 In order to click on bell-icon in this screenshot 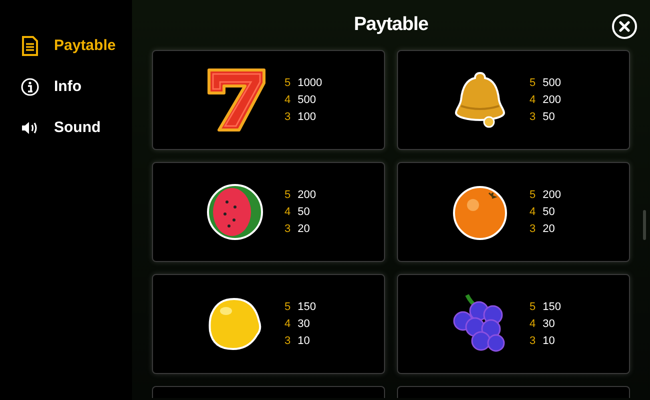, I will do `click(479, 100)`.